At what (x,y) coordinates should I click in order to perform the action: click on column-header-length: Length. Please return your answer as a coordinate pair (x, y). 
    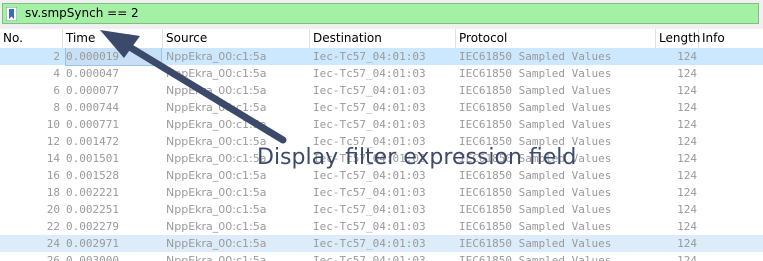
    Looking at the image, I should click on (678, 38).